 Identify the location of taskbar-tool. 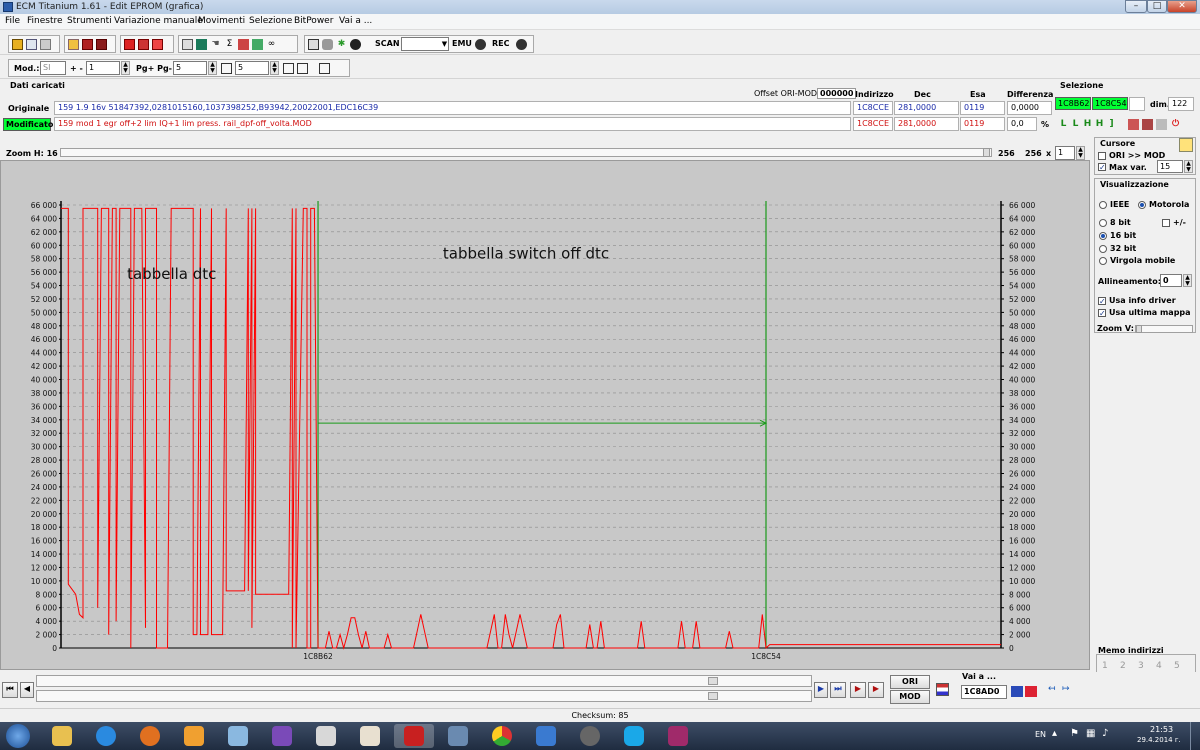
(590, 736).